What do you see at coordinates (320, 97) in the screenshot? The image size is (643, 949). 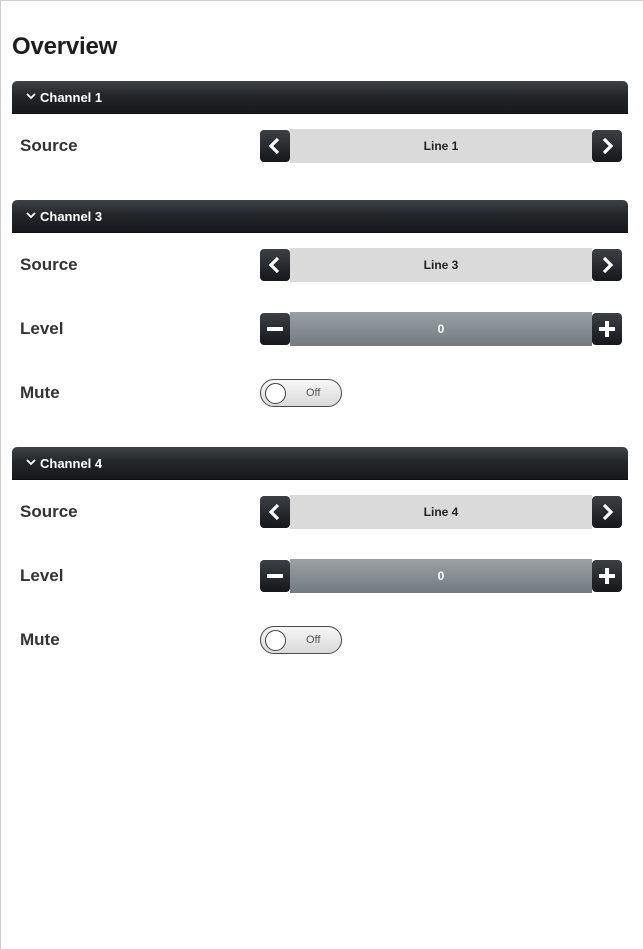 I see `channel-1-header: Channel 1` at bounding box center [320, 97].